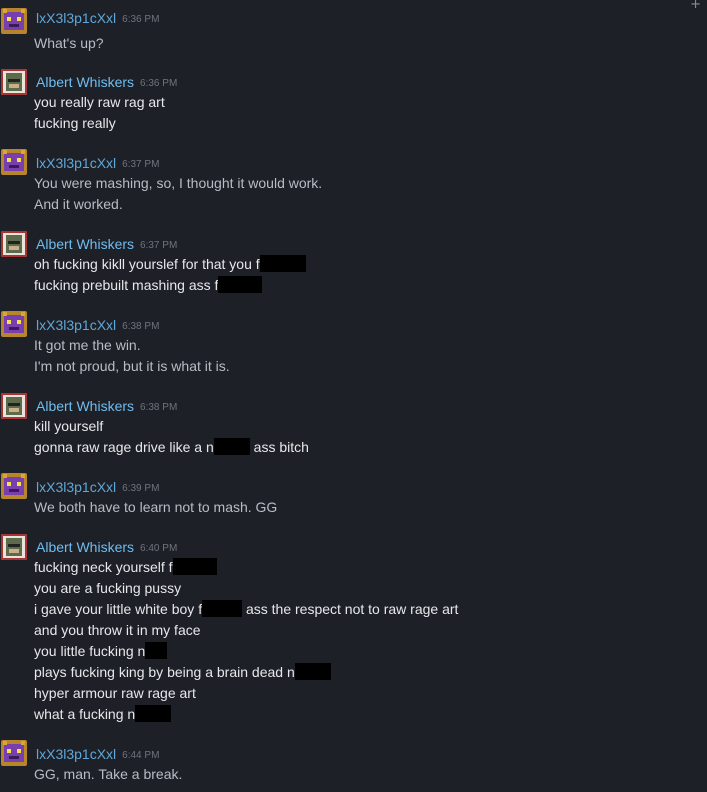  What do you see at coordinates (156, 507) in the screenshot?
I see `message-text: We both have to learn not to mash. GG` at bounding box center [156, 507].